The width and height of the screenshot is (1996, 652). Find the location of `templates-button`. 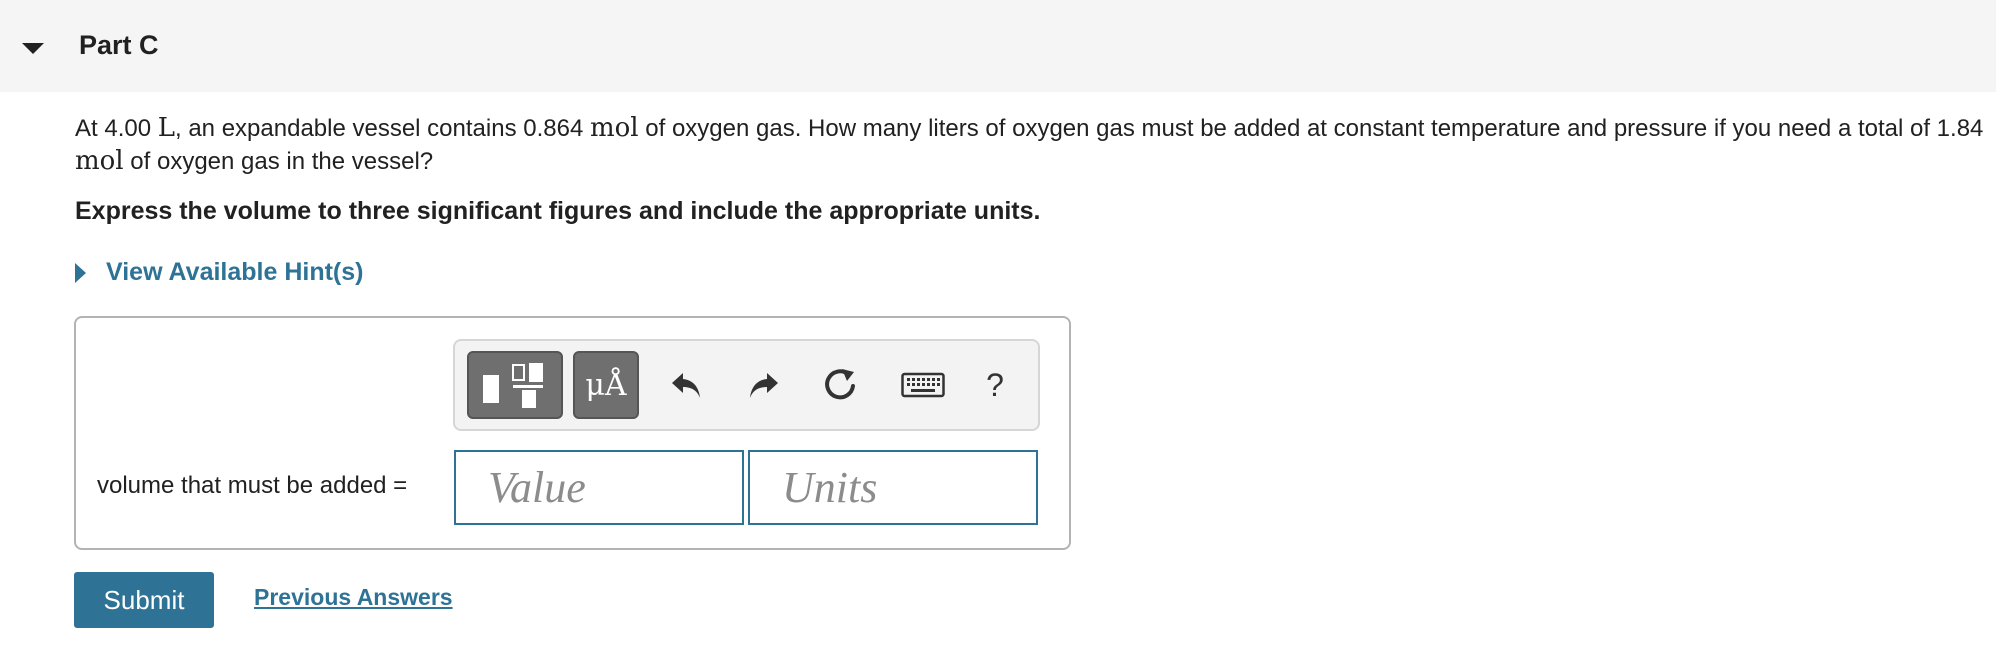

templates-button is located at coordinates (515, 385).